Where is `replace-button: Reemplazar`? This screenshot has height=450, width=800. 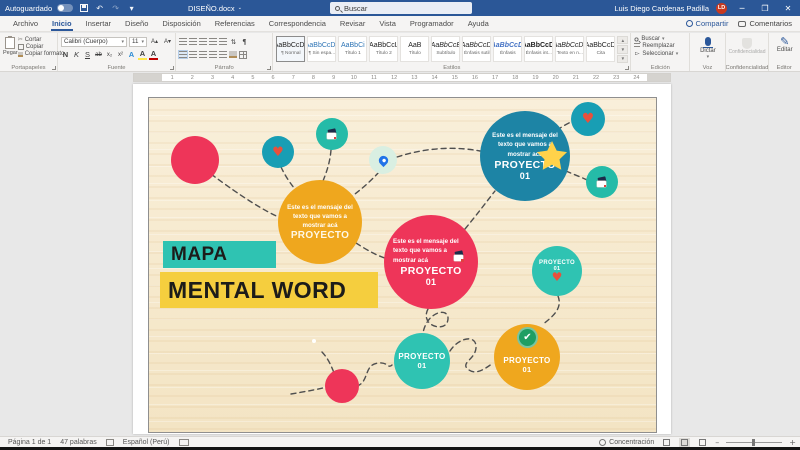
replace-button: Reemplazar is located at coordinates (660, 46).